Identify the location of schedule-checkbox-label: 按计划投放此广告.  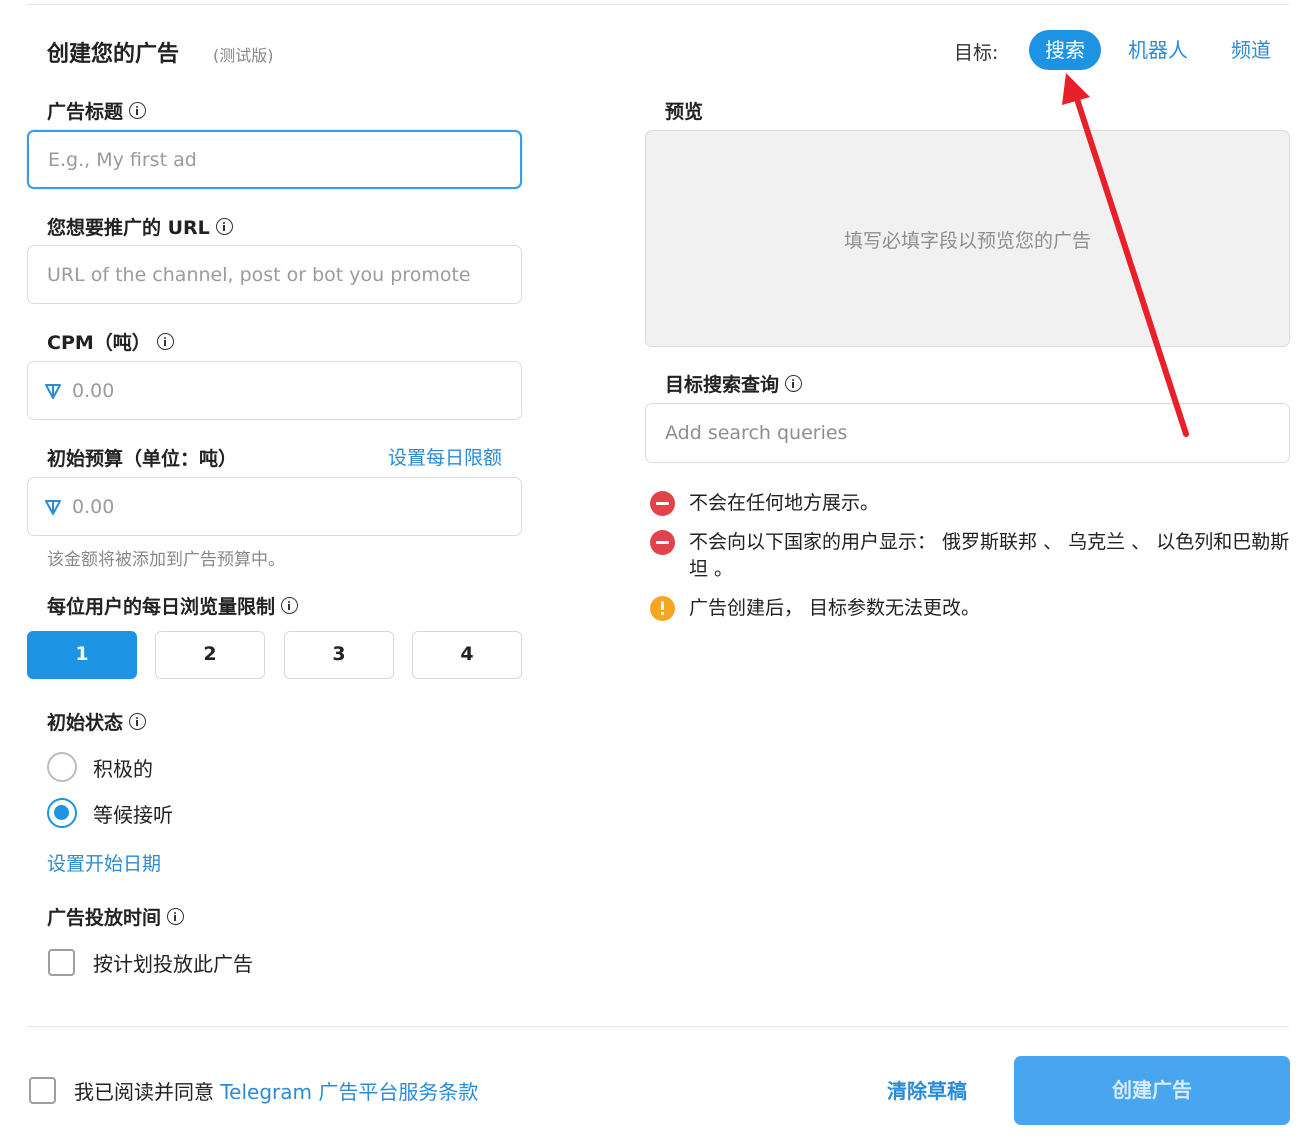
(173, 964).